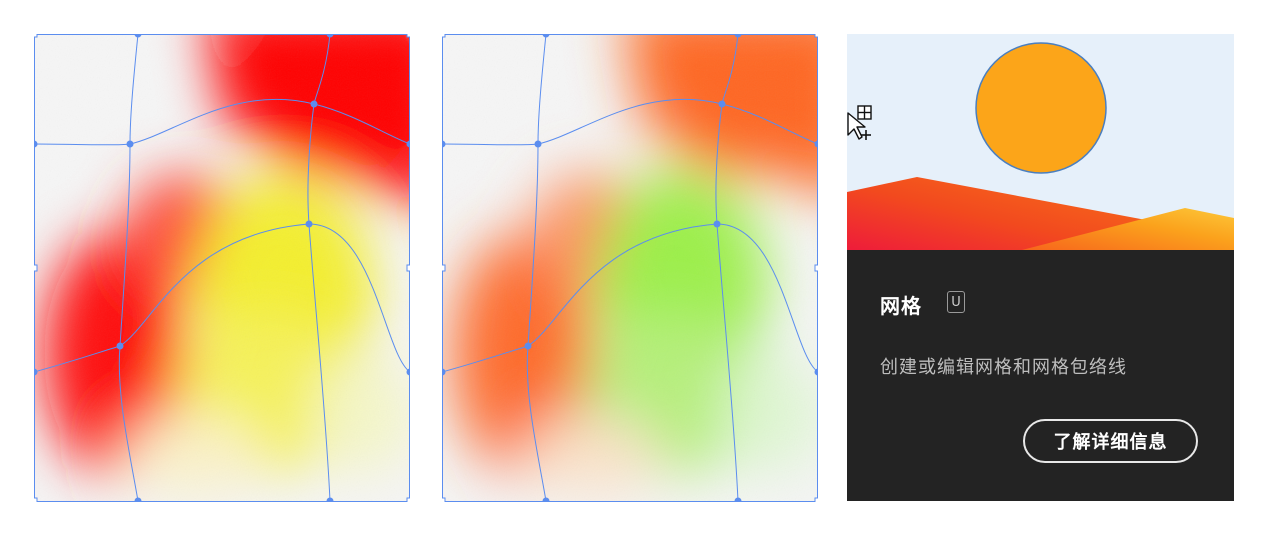 This screenshot has height=538, width=1272. What do you see at coordinates (859, 122) in the screenshot?
I see `mesh-tool-cursor-icon` at bounding box center [859, 122].